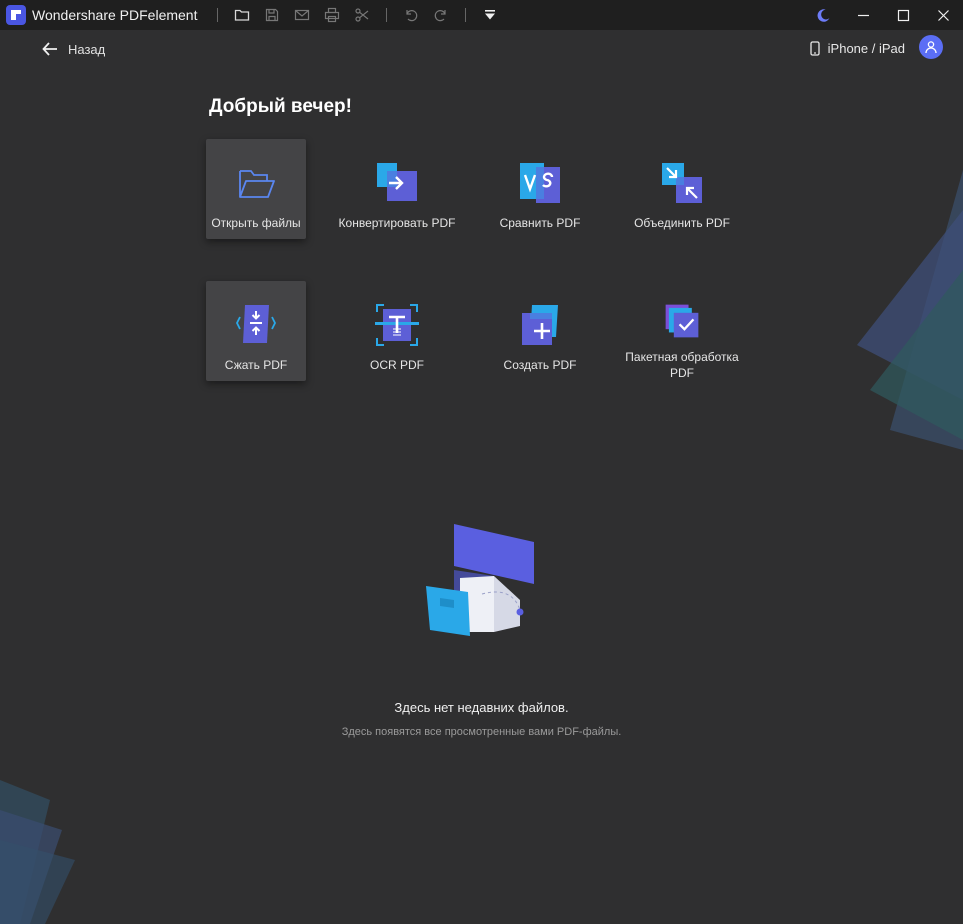 The height and width of the screenshot is (924, 963). I want to click on tile-open-files: Открыть файлы, so click(256, 189).